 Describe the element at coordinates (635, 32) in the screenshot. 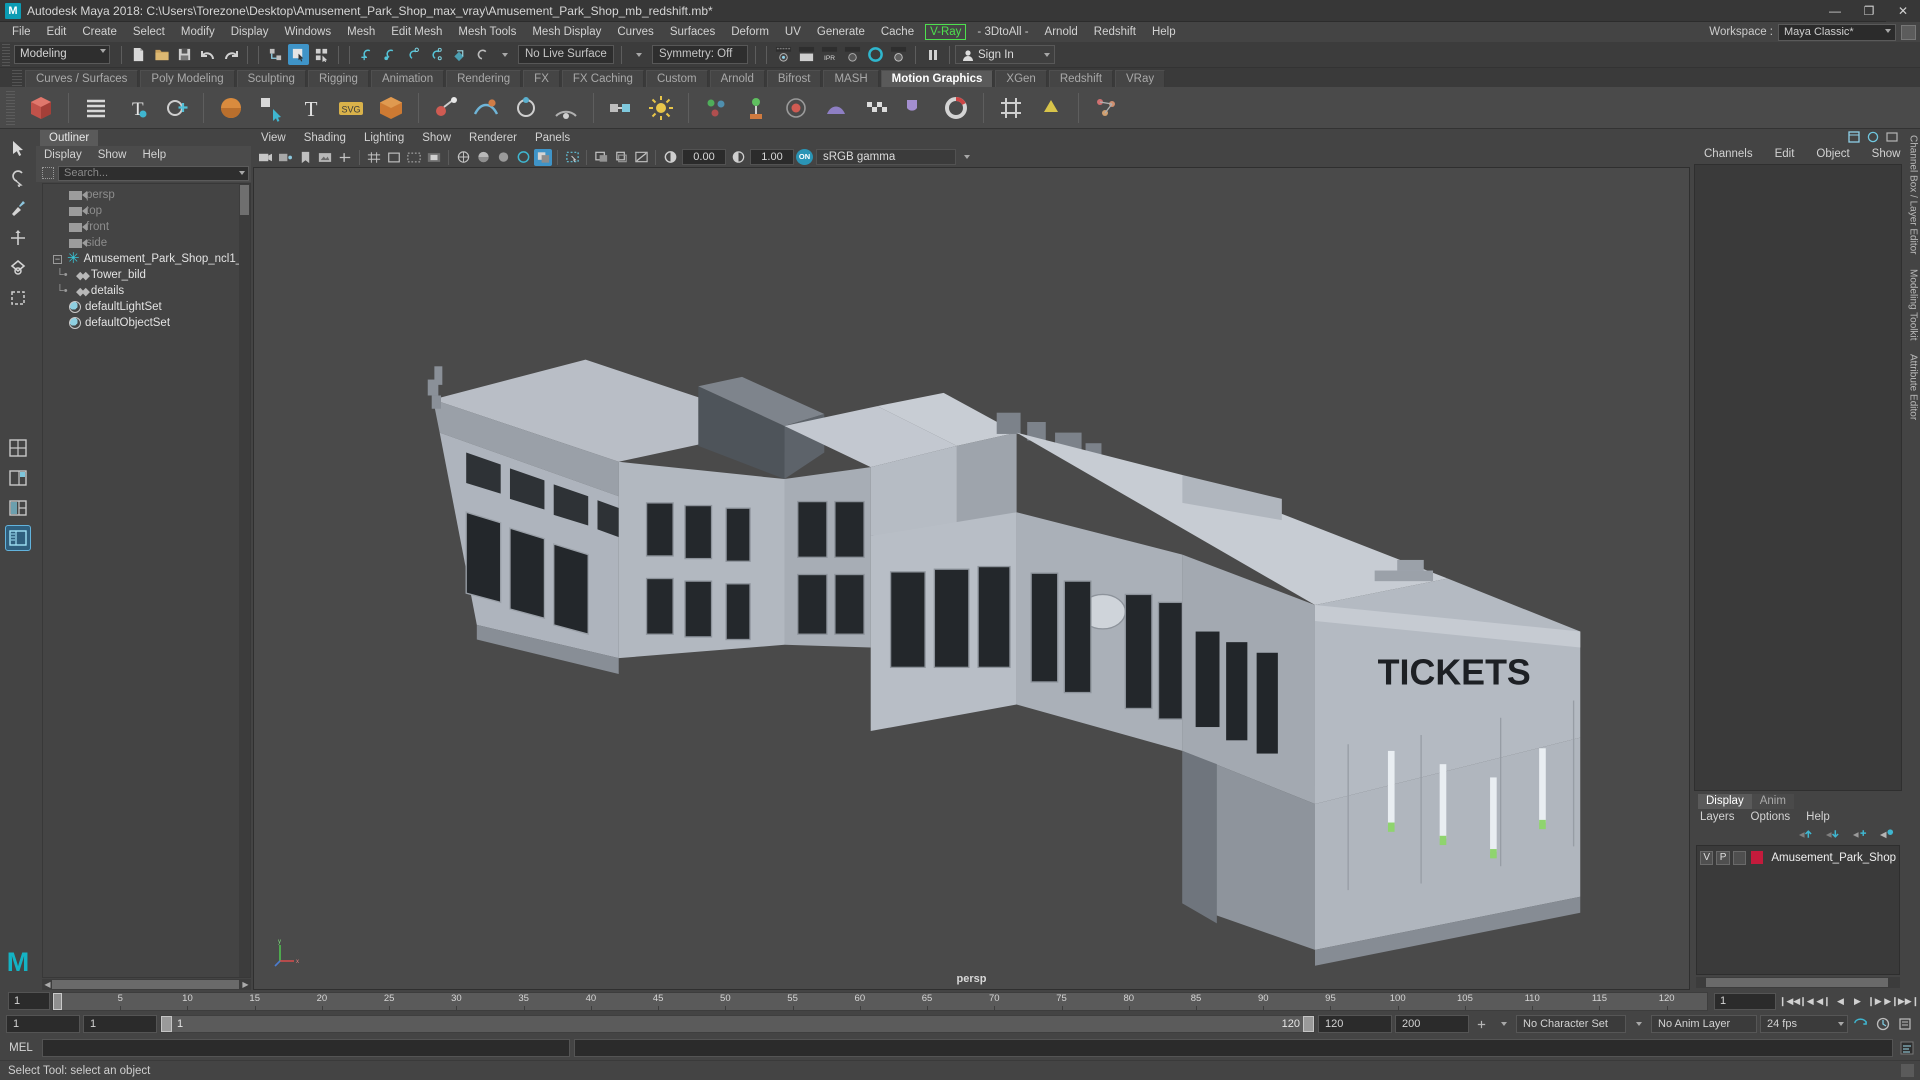

I see `menu-curves: Curves` at that location.